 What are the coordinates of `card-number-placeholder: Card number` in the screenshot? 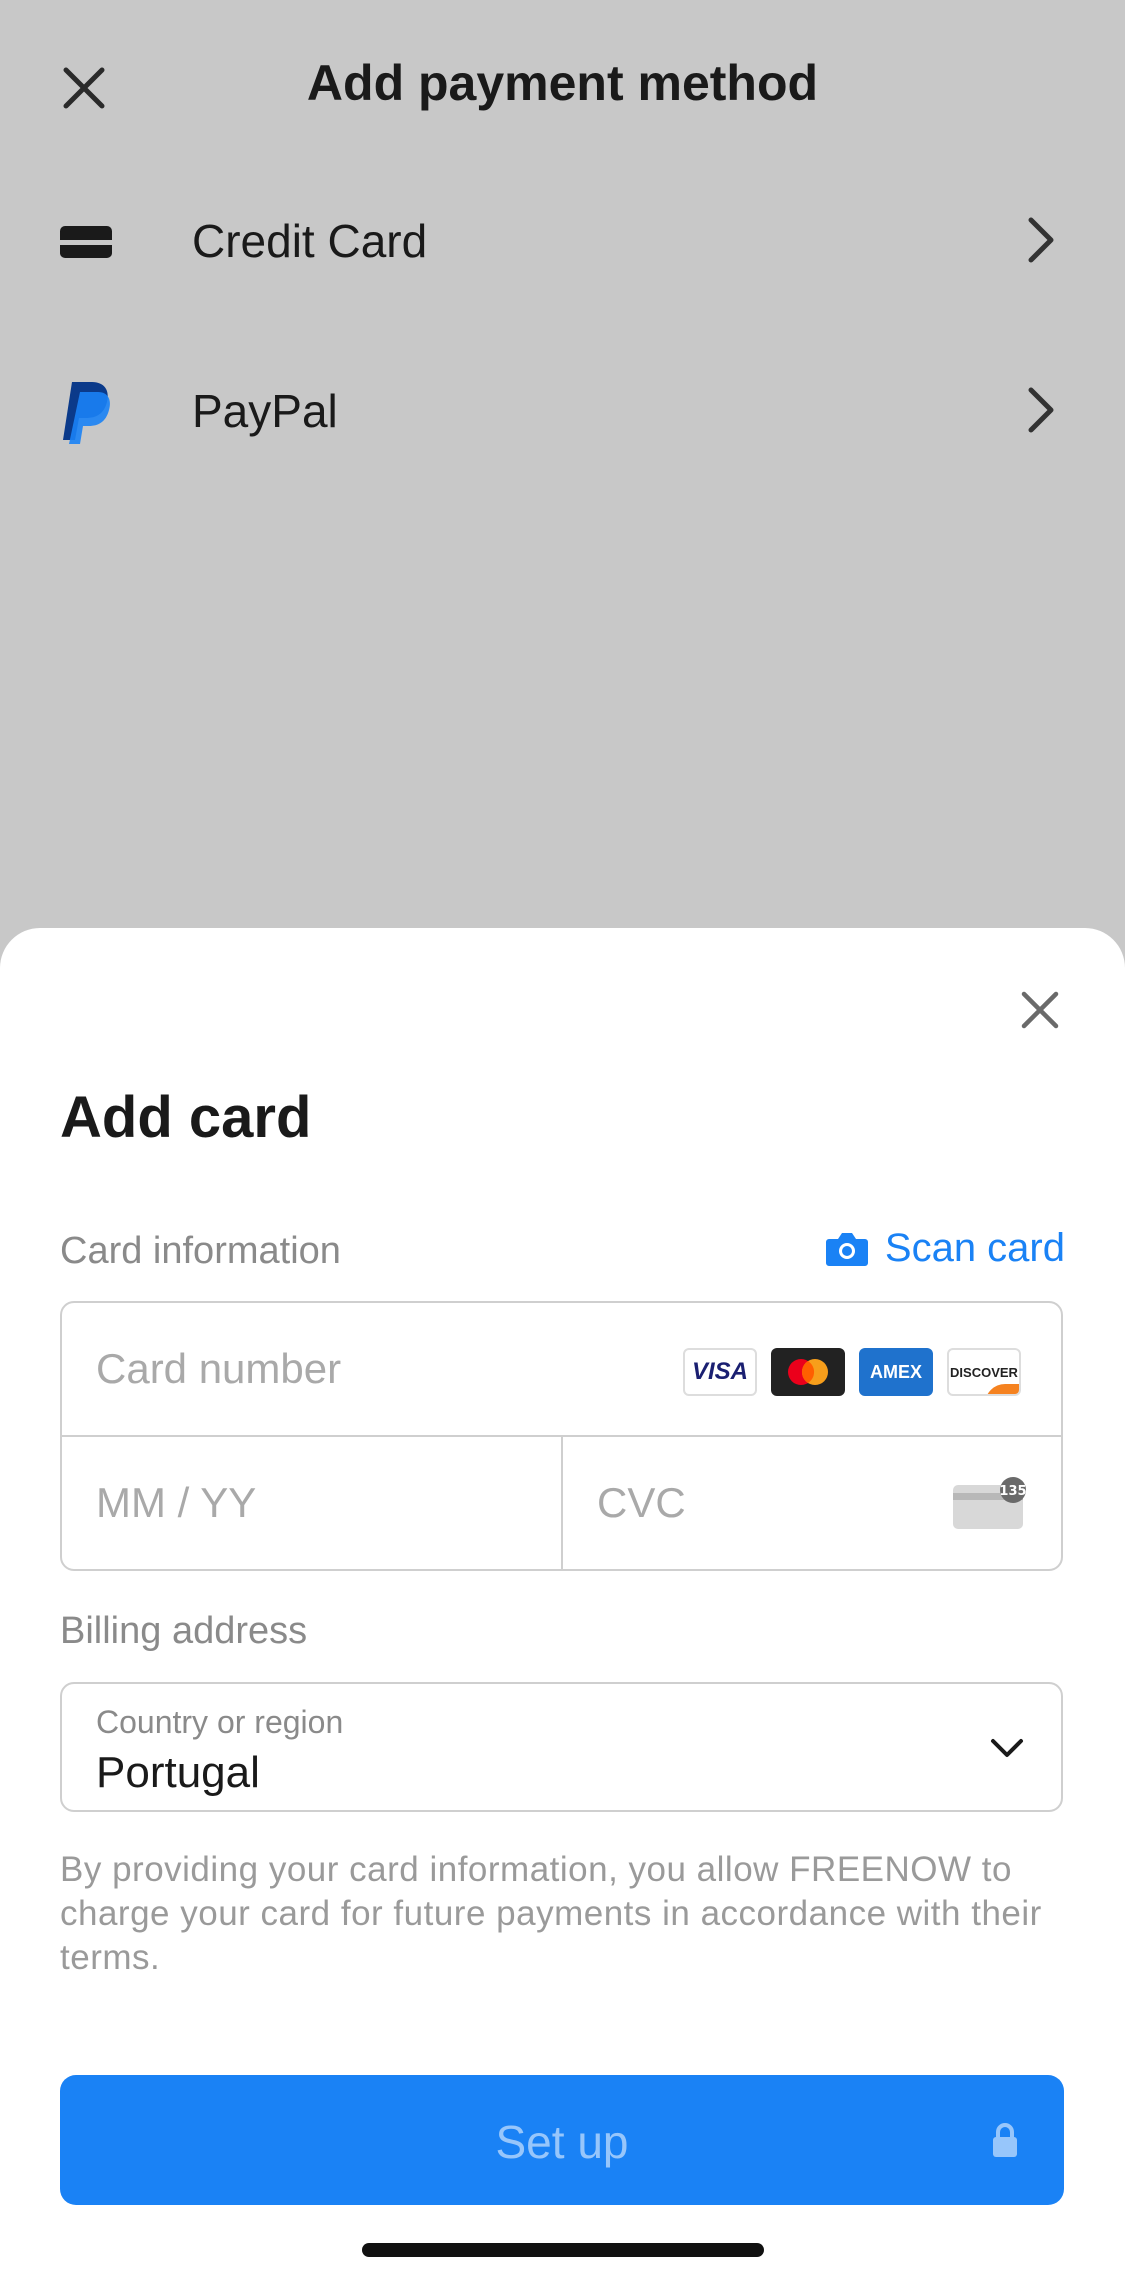 It's located at (219, 1368).